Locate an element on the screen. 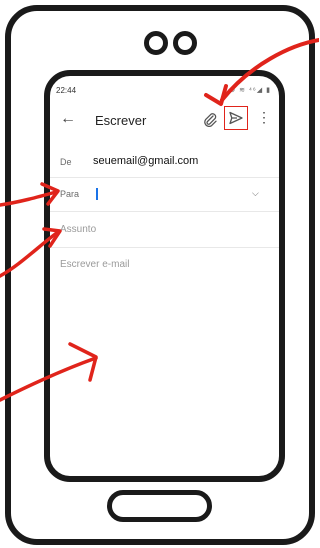  home-button is located at coordinates (159, 506).